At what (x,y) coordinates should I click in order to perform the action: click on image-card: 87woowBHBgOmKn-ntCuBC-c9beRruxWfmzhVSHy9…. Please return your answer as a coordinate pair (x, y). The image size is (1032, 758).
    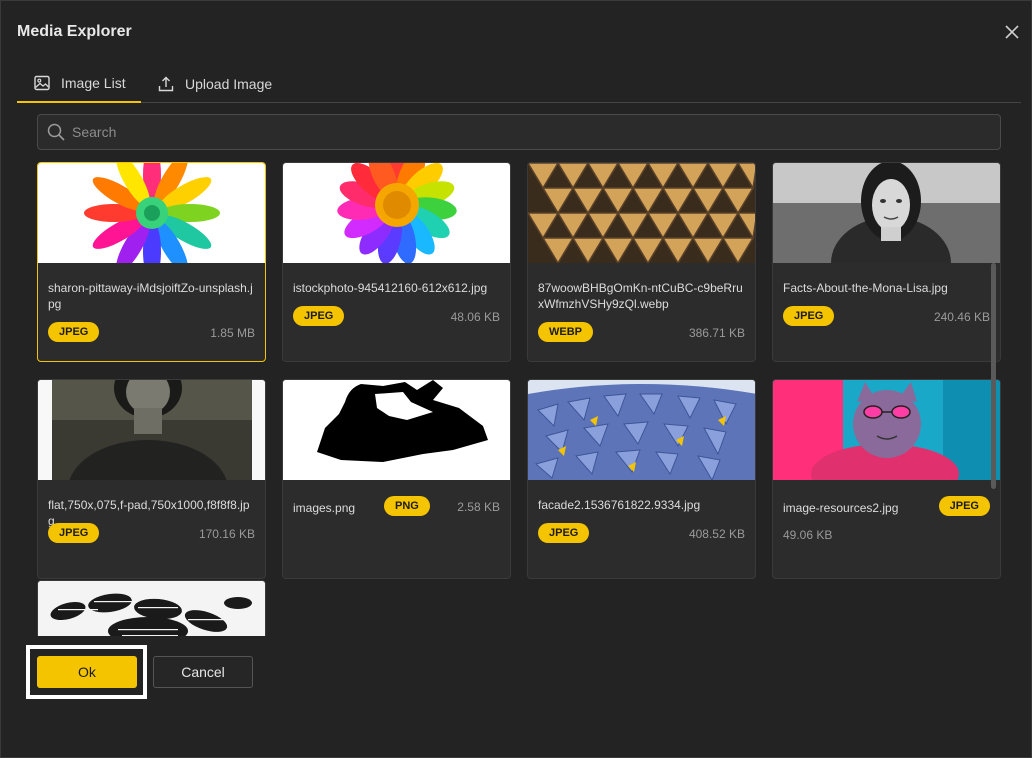
    Looking at the image, I should click on (641, 262).